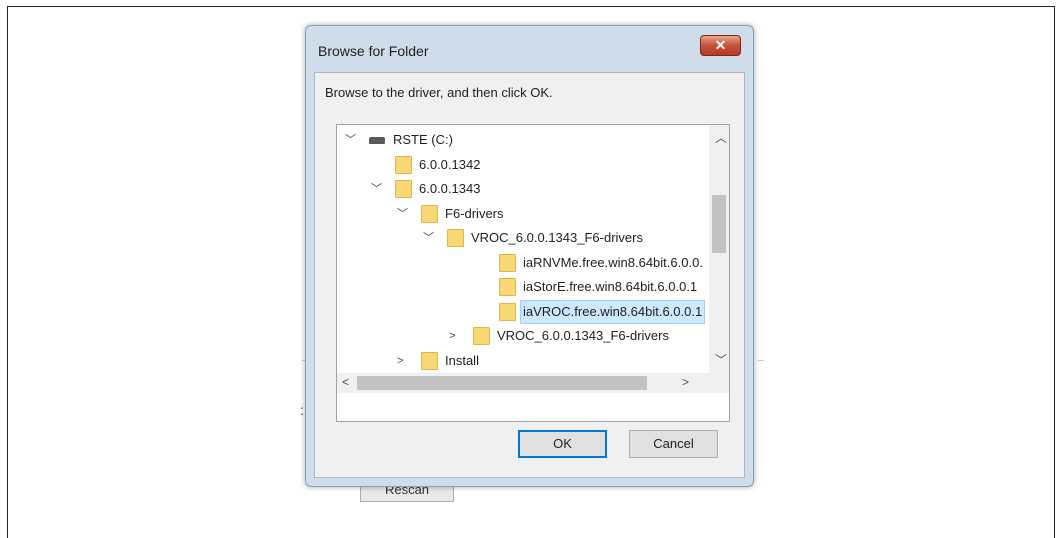  I want to click on close-icon: ✕, so click(720, 45).